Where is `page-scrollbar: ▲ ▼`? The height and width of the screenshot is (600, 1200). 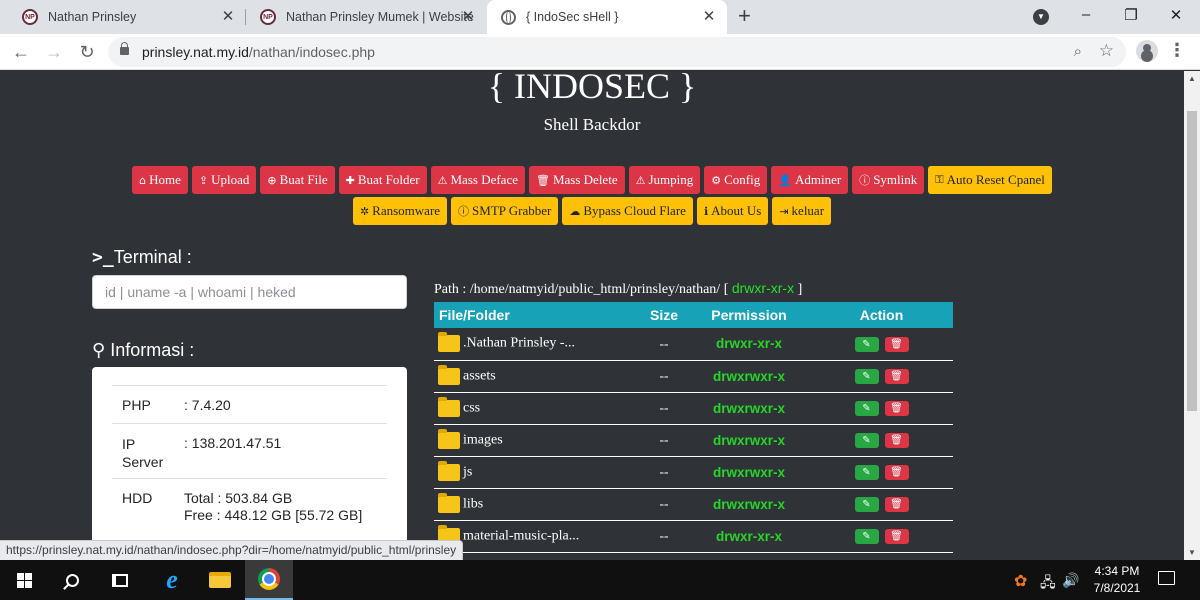 page-scrollbar: ▲ ▼ is located at coordinates (1192, 315).